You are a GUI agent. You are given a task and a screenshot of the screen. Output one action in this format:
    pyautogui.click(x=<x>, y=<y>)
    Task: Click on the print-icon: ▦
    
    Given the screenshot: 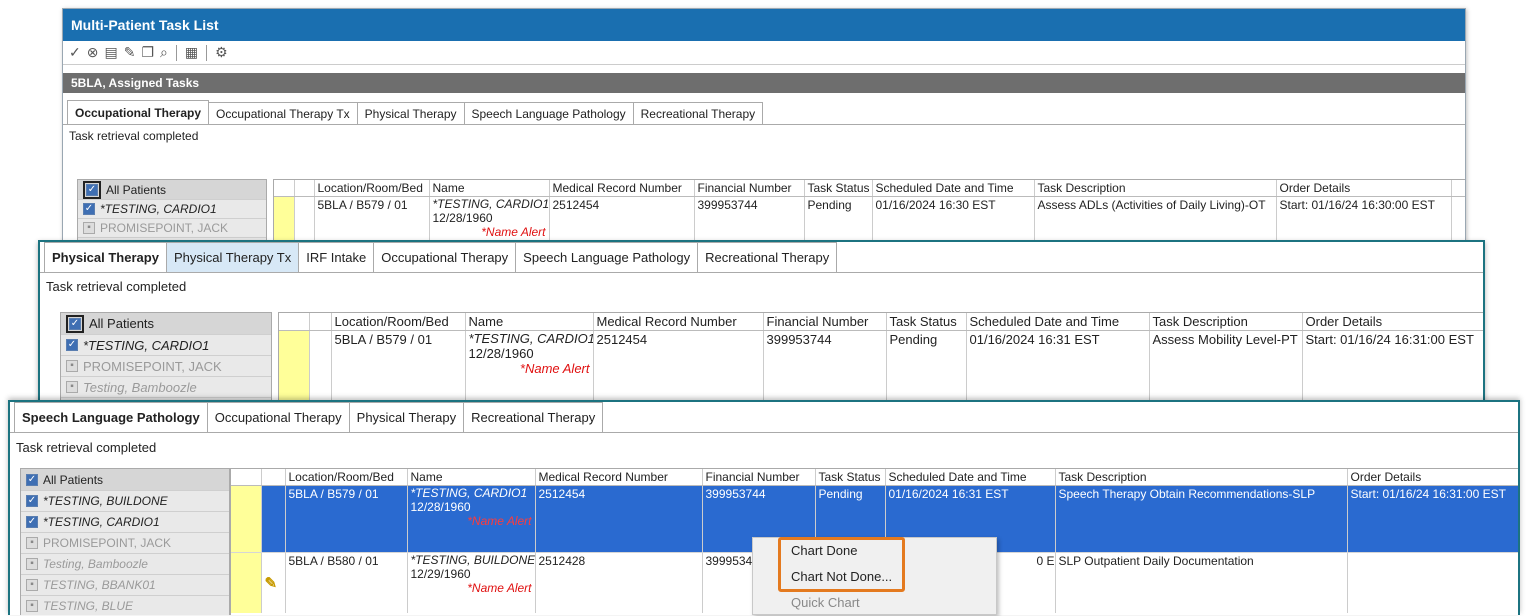 What is the action you would take?
    pyautogui.click(x=191, y=52)
    